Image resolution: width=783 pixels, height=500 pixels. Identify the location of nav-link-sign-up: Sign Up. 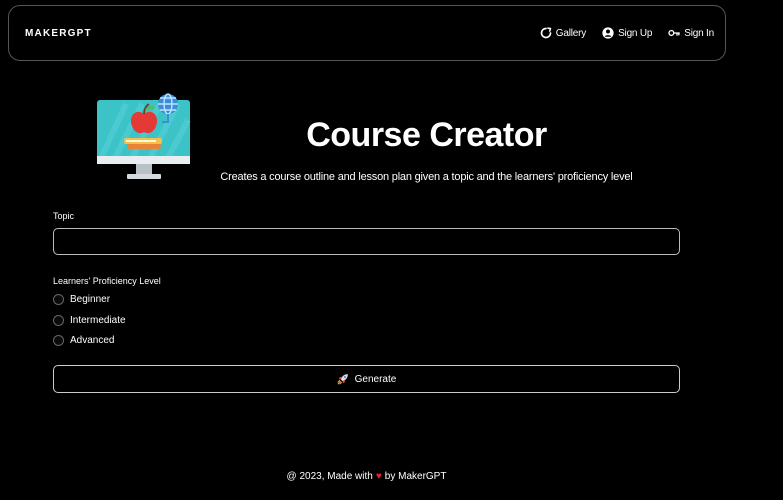
(627, 33).